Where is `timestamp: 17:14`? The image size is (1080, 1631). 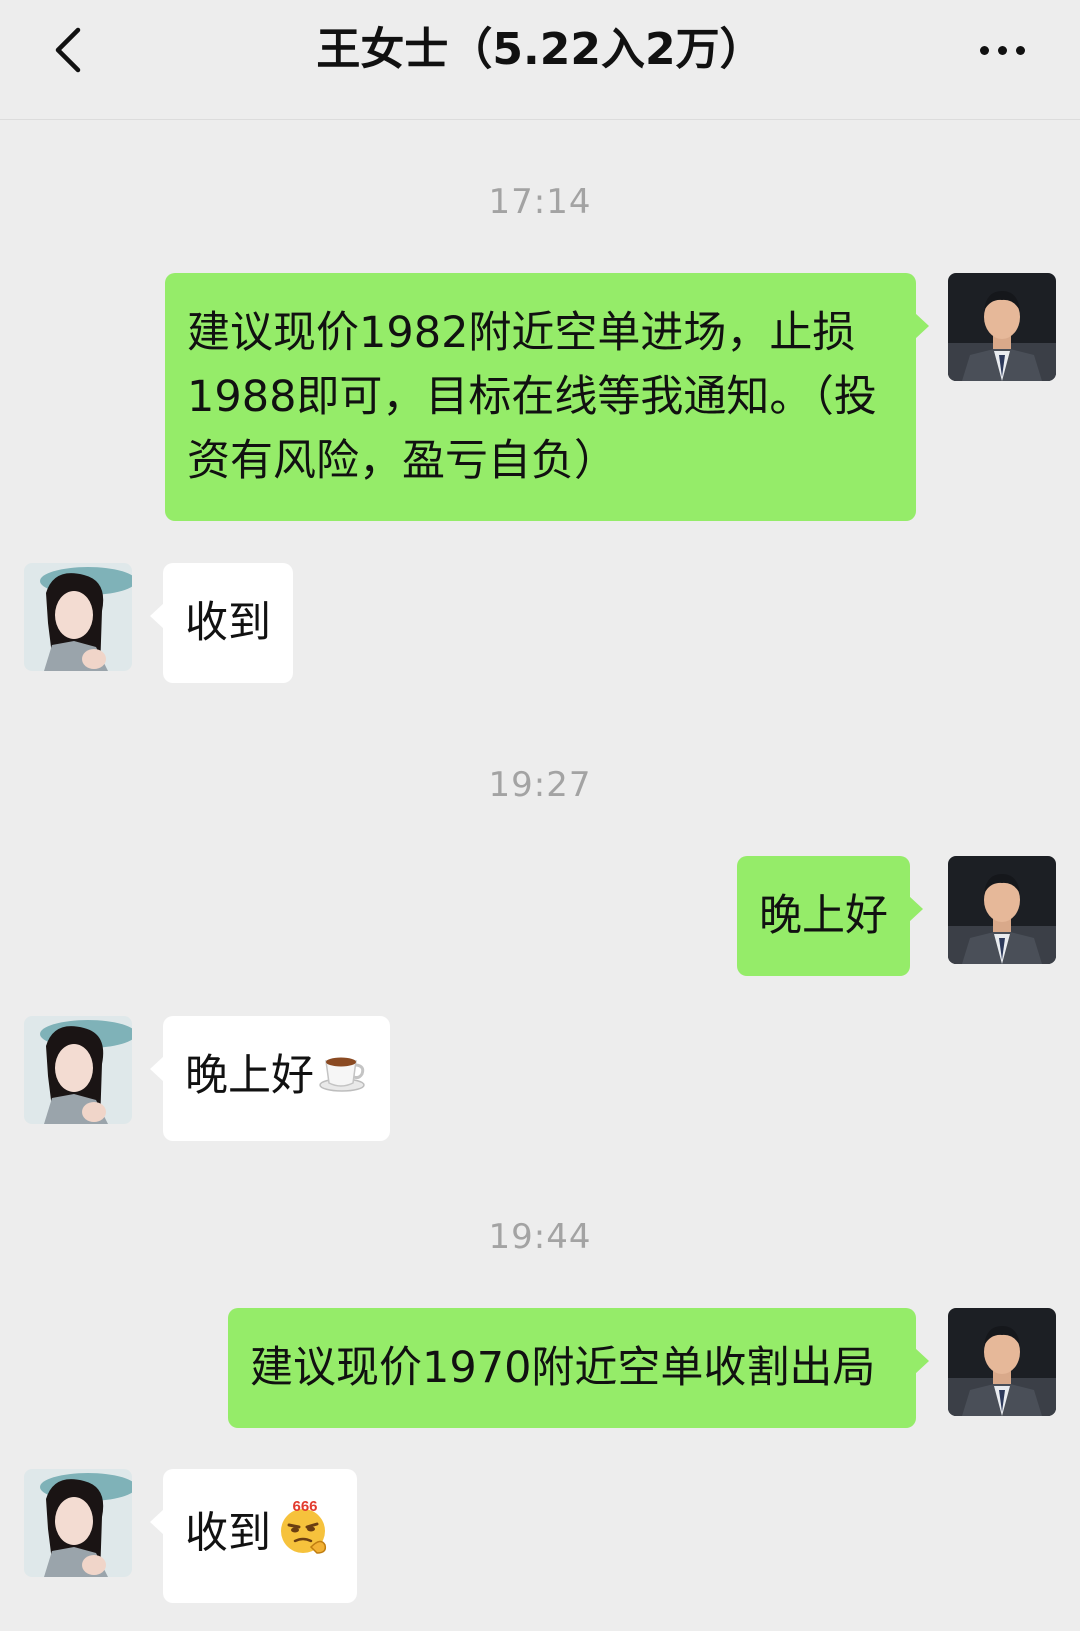 timestamp: 17:14 is located at coordinates (540, 202).